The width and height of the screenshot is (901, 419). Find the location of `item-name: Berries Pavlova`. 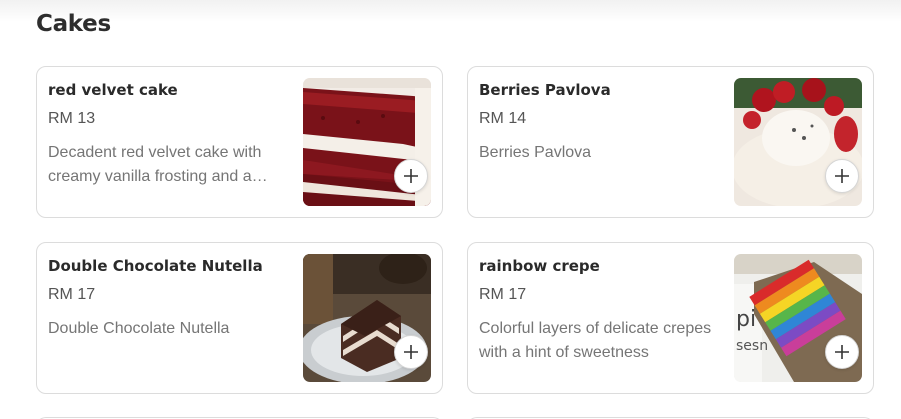

item-name: Berries Pavlova is located at coordinates (545, 90).